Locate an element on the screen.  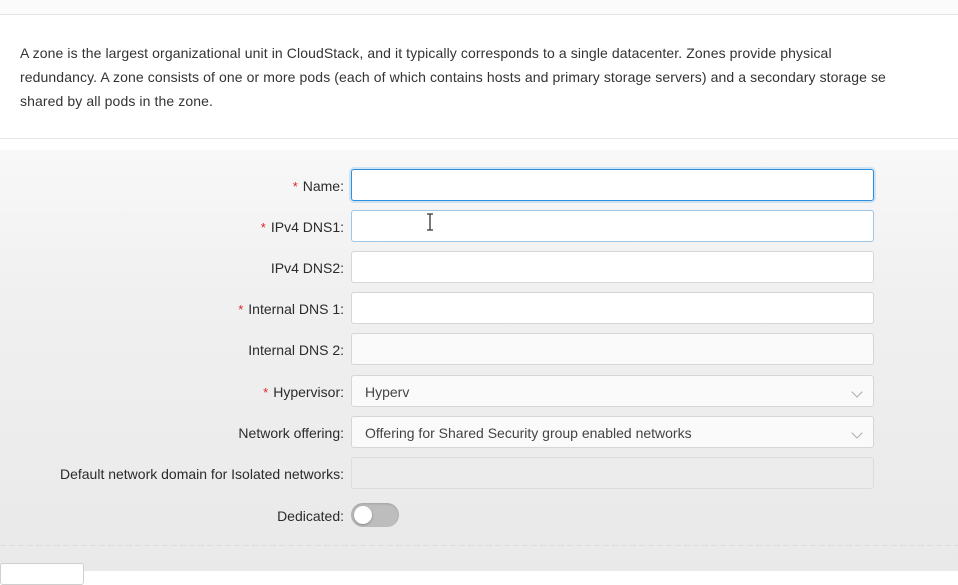
hypervisor-label-text: Hypervisor is located at coordinates (307, 392).